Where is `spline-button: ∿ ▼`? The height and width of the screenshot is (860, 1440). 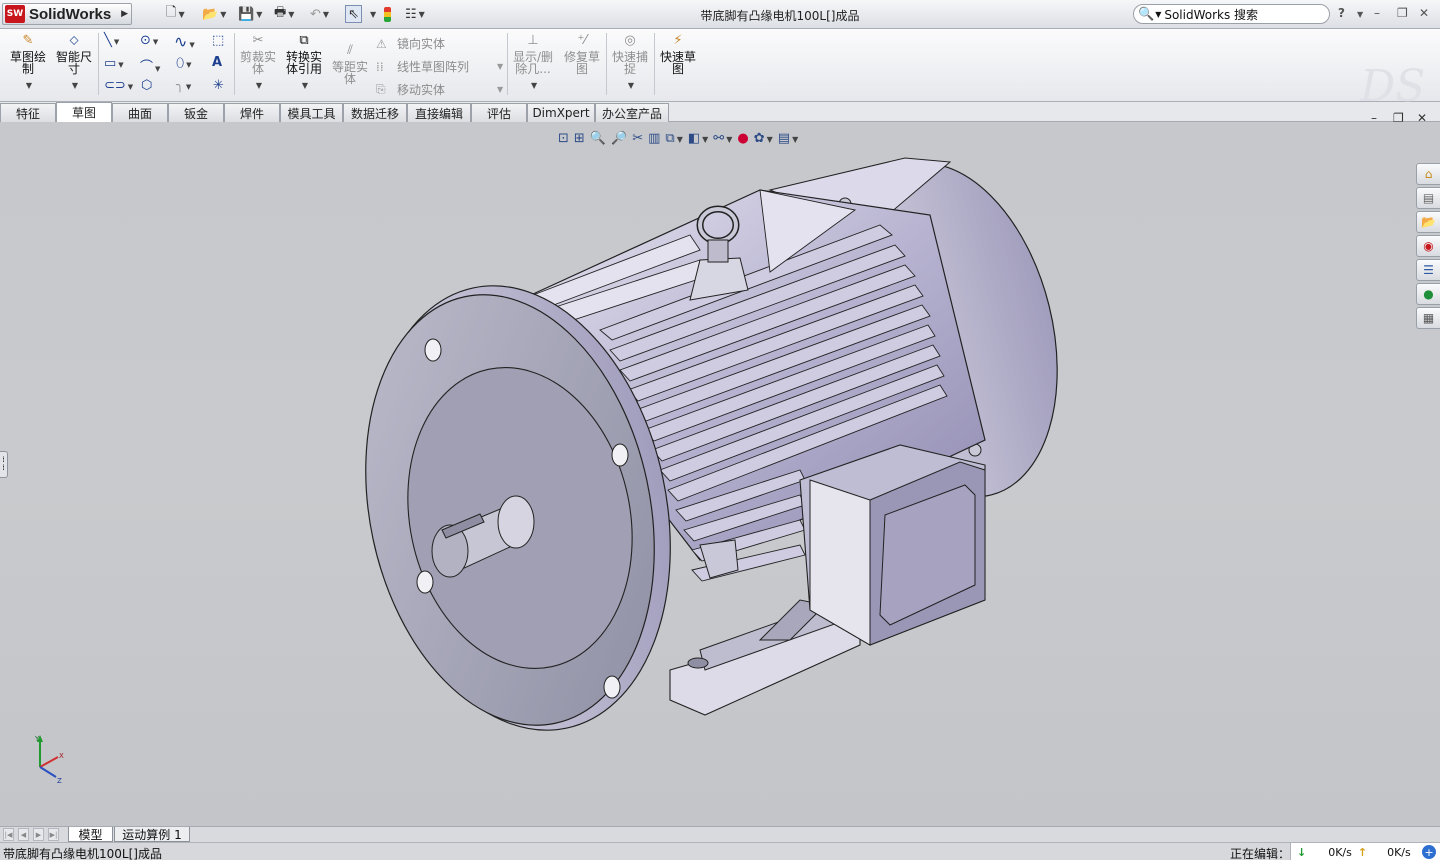
spline-button: ∿ ▼ is located at coordinates (184, 41).